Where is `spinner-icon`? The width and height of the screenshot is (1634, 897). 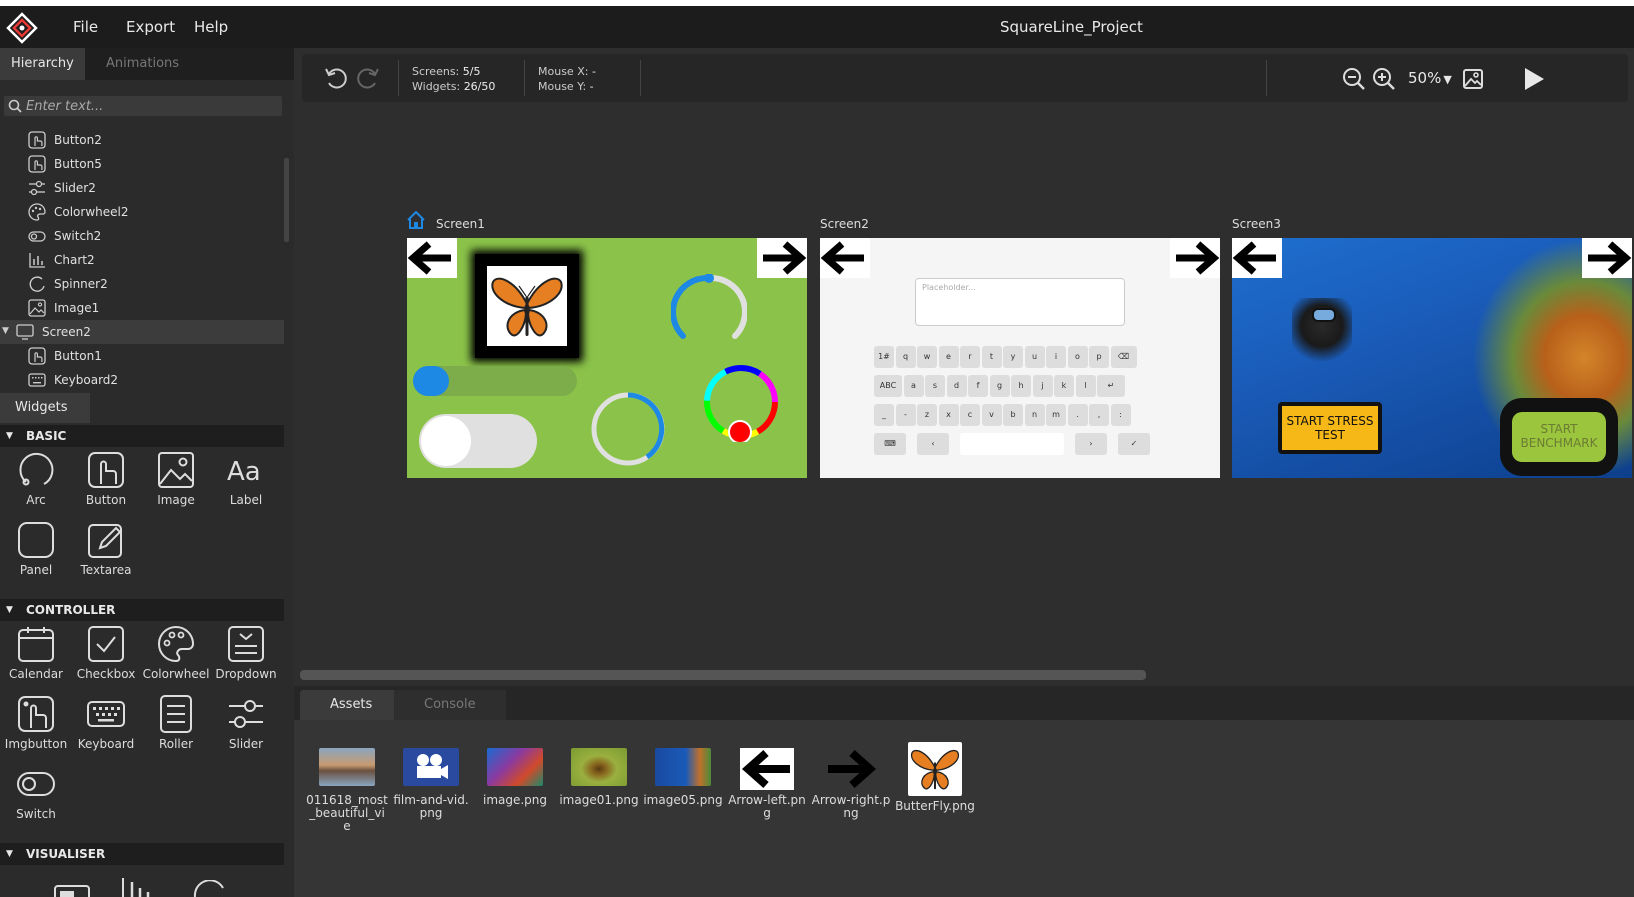
spinner-icon is located at coordinates (209, 888).